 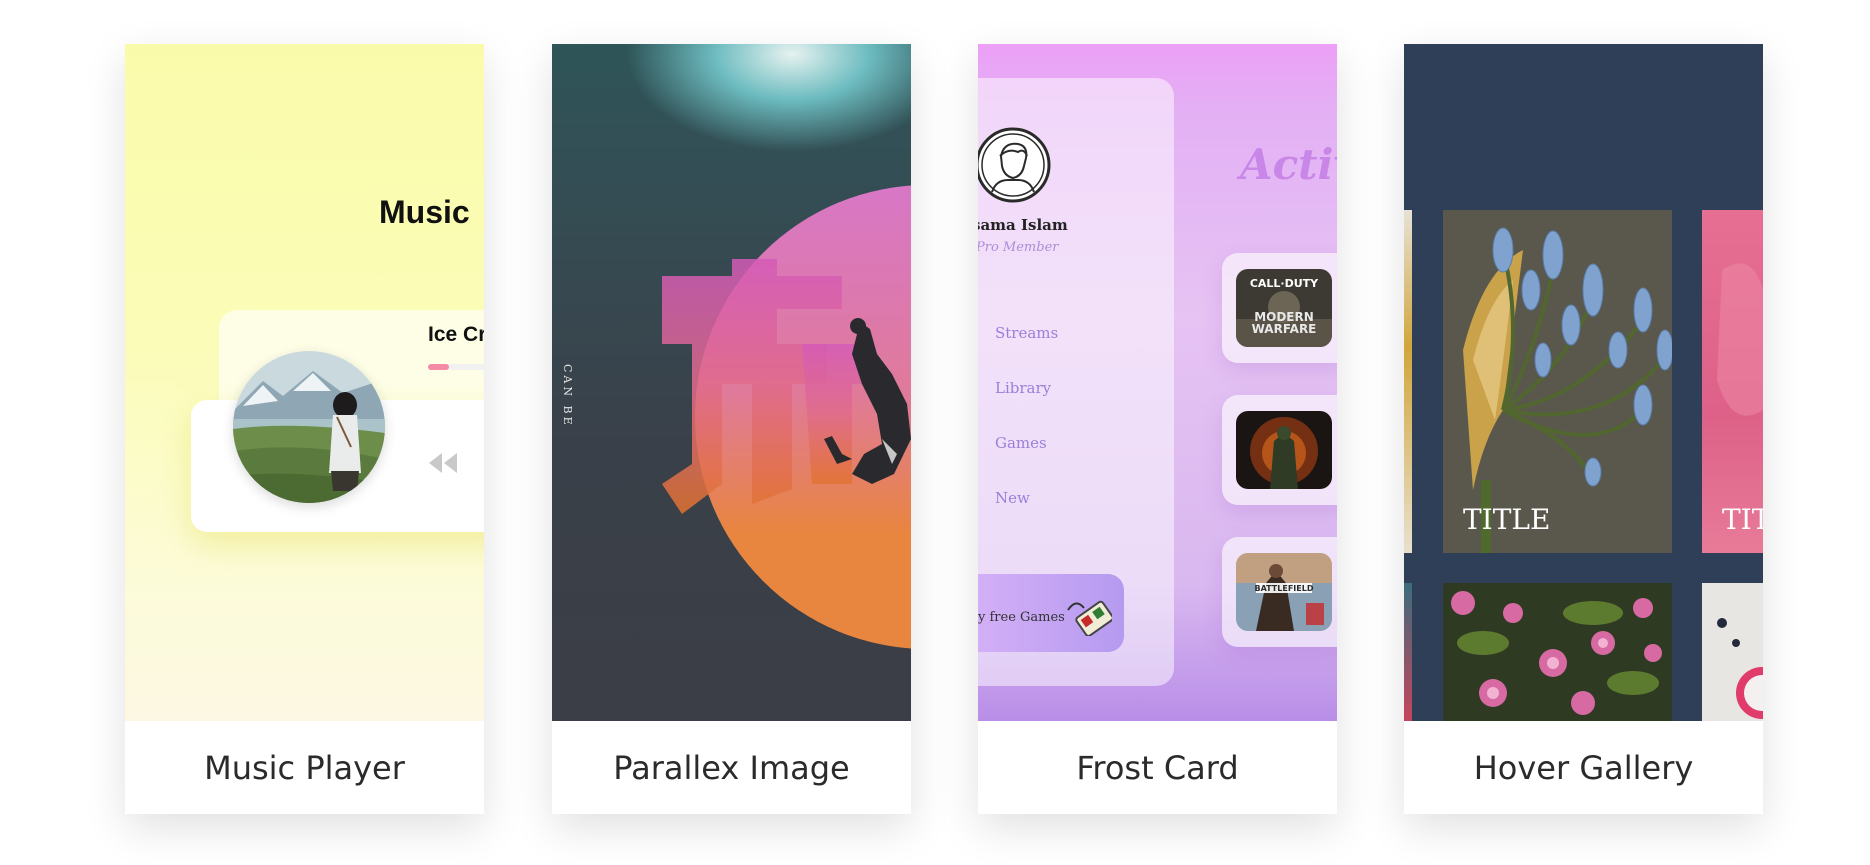 What do you see at coordinates (456, 334) in the screenshot?
I see `song-title: Ice Cr` at bounding box center [456, 334].